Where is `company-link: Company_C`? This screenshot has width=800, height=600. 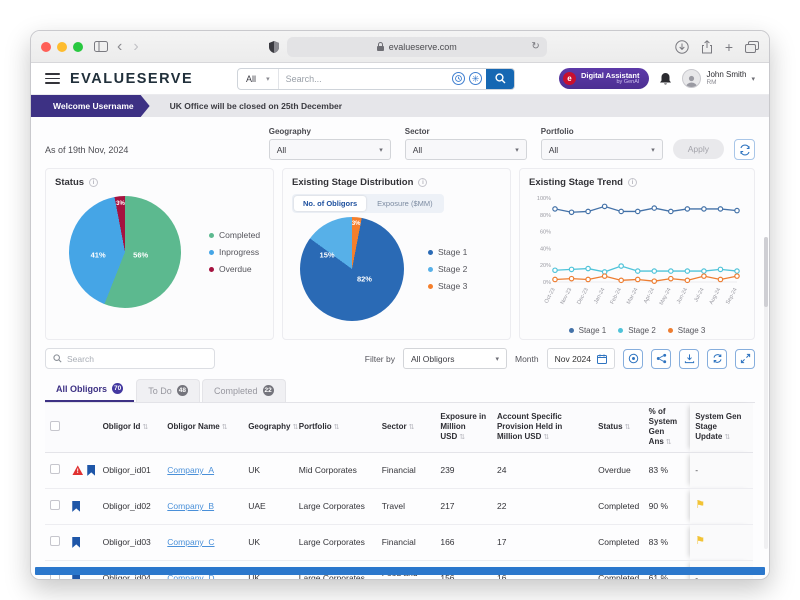
company-link: Company_C is located at coordinates (190, 542).